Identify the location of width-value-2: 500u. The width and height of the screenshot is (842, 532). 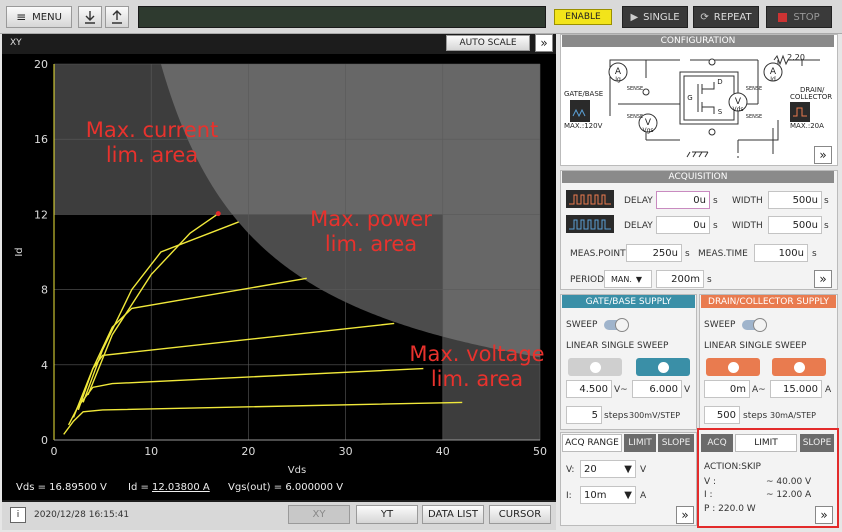
(805, 225).